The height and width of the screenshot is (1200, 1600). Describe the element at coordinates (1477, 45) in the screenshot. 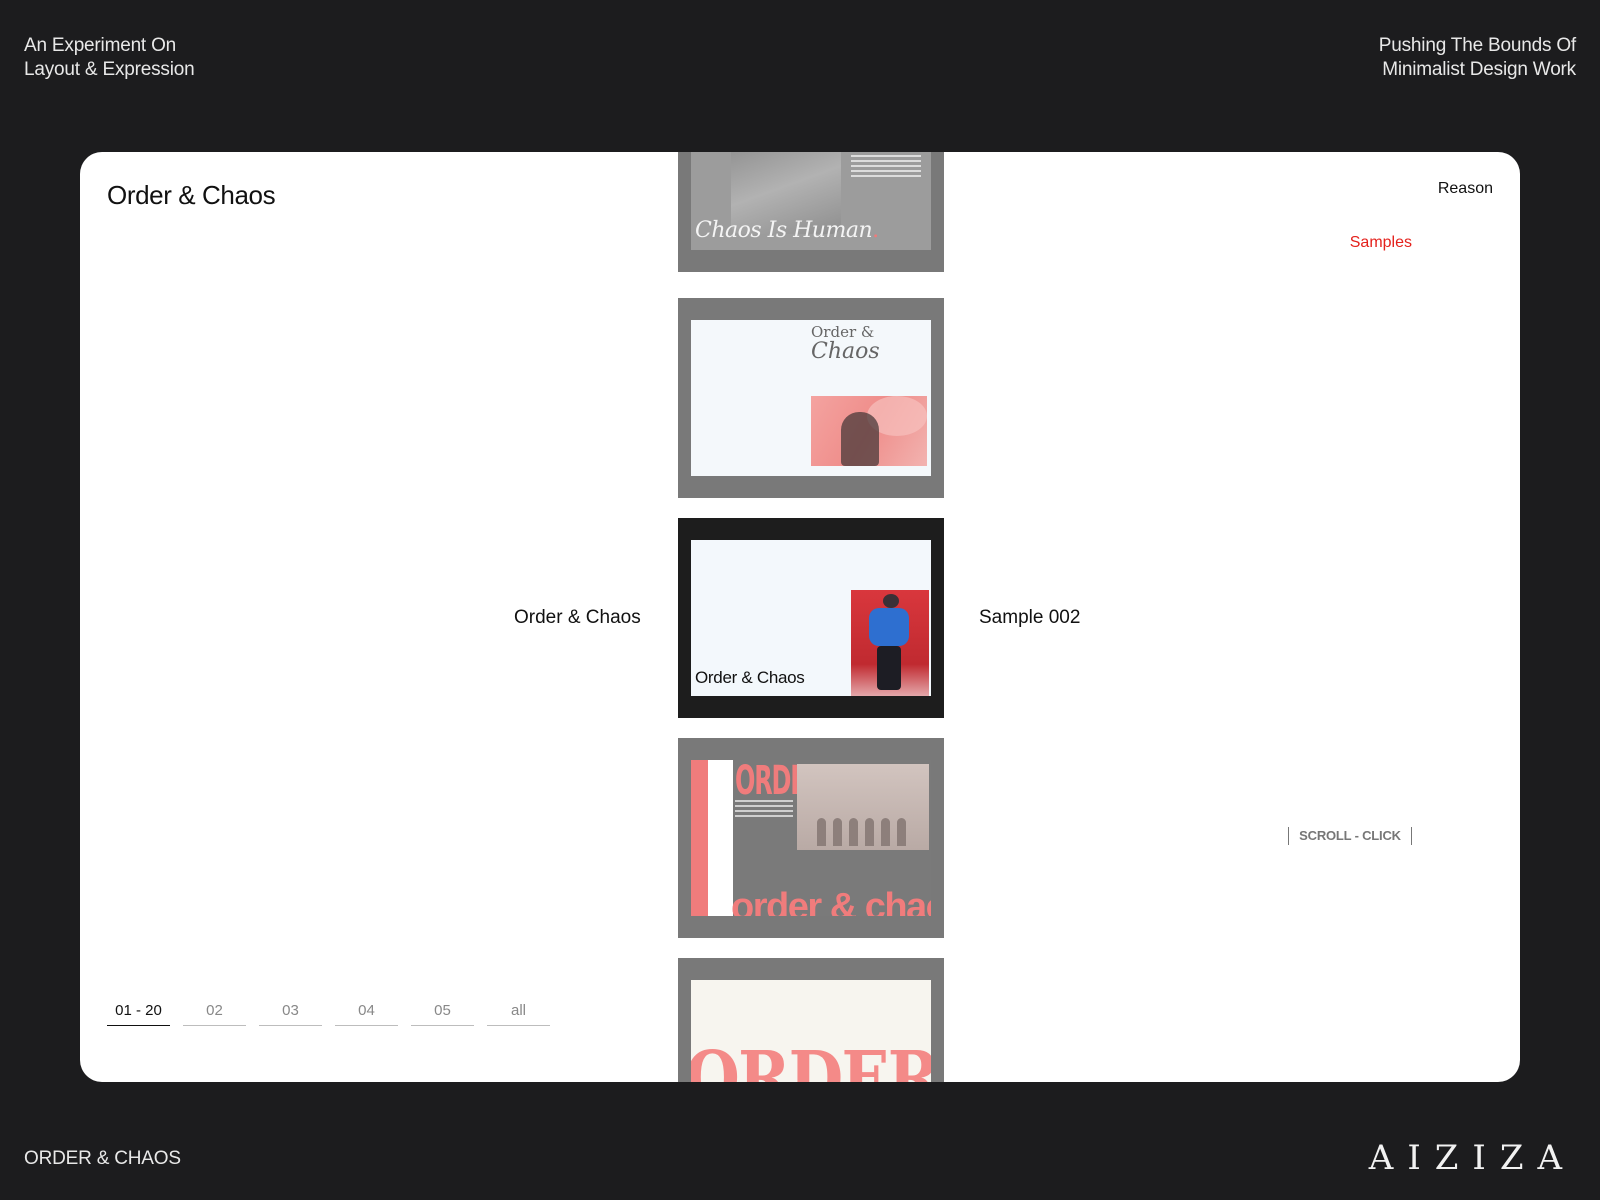

I see `header-right-line1: Pushing The Bounds Of` at that location.